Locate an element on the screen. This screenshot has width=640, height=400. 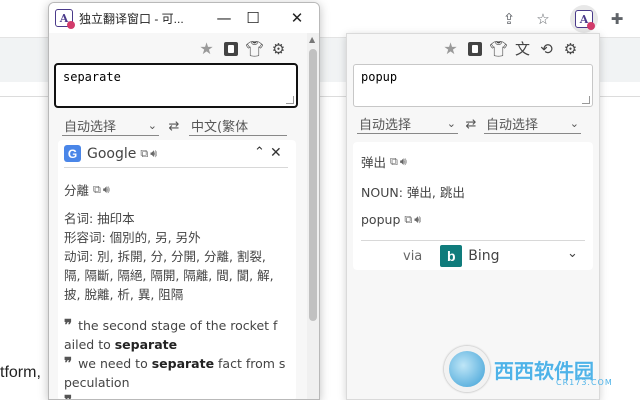
app-logo-icon: A is located at coordinates (65, 19).